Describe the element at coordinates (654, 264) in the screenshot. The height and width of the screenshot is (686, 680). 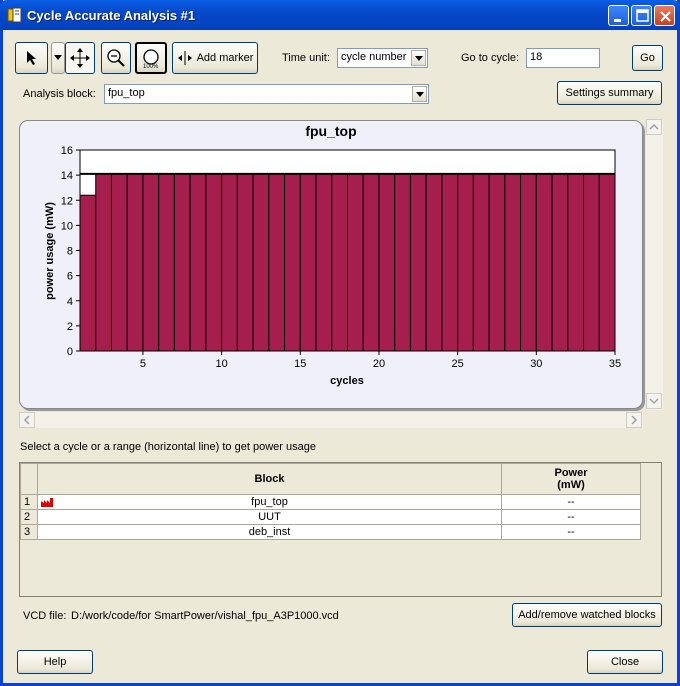
I see `vertical-scrollbar` at that location.